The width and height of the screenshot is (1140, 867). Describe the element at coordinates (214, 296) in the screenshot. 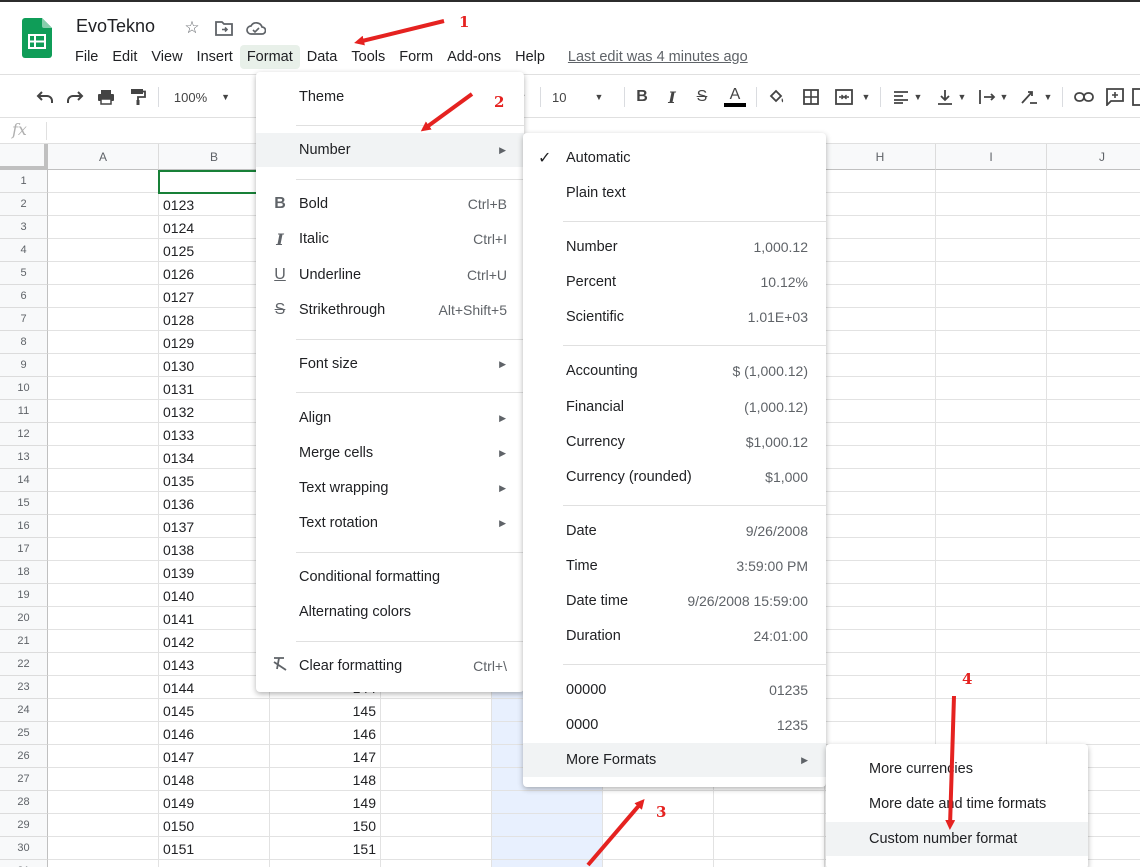

I see `cell-b6: 0127` at that location.